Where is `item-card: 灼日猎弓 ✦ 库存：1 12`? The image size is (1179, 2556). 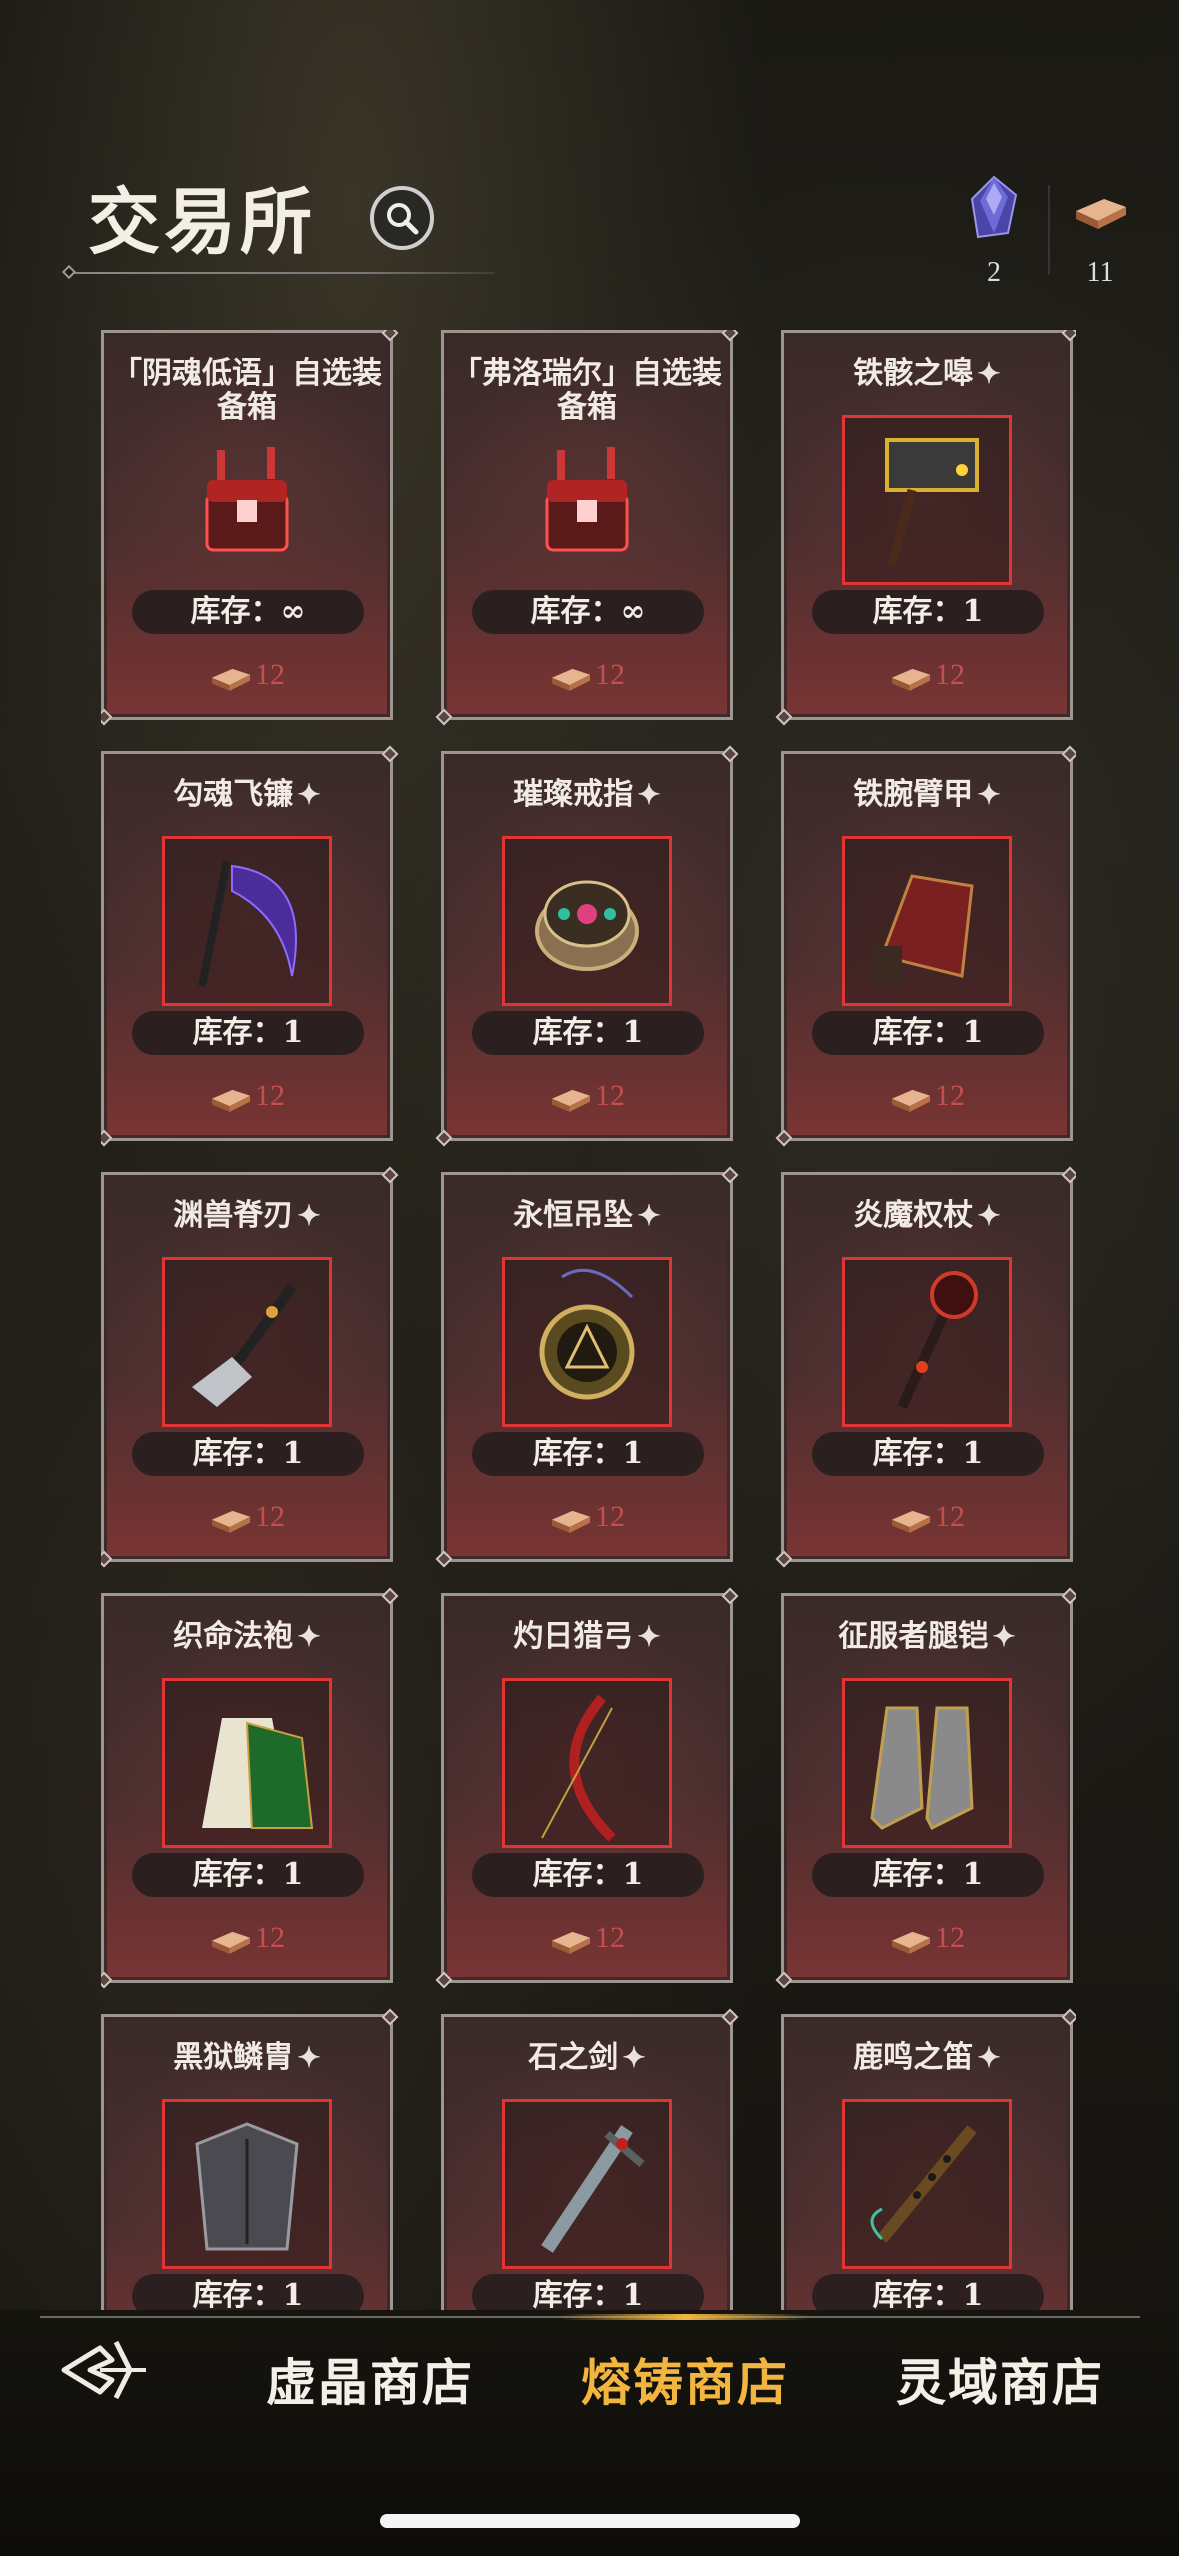
item-card: 灼日猎弓 ✦ 库存：1 12 is located at coordinates (587, 1788).